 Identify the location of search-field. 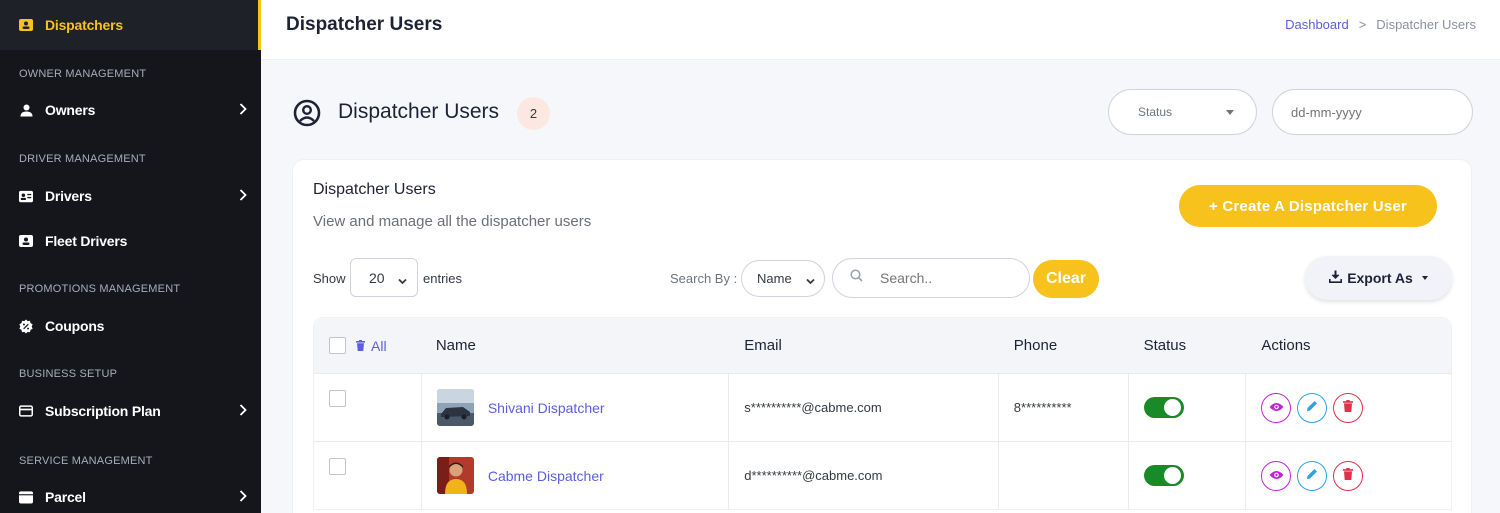
(931, 278).